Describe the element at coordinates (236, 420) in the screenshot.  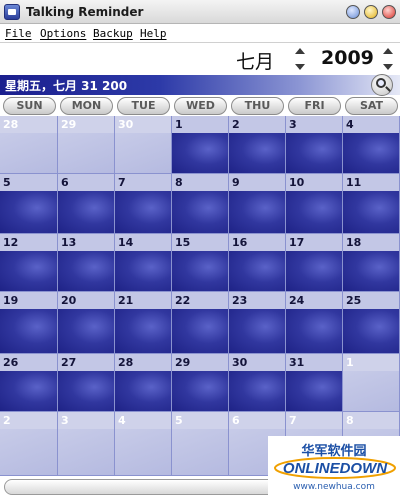
I see `day-number: 6` at that location.